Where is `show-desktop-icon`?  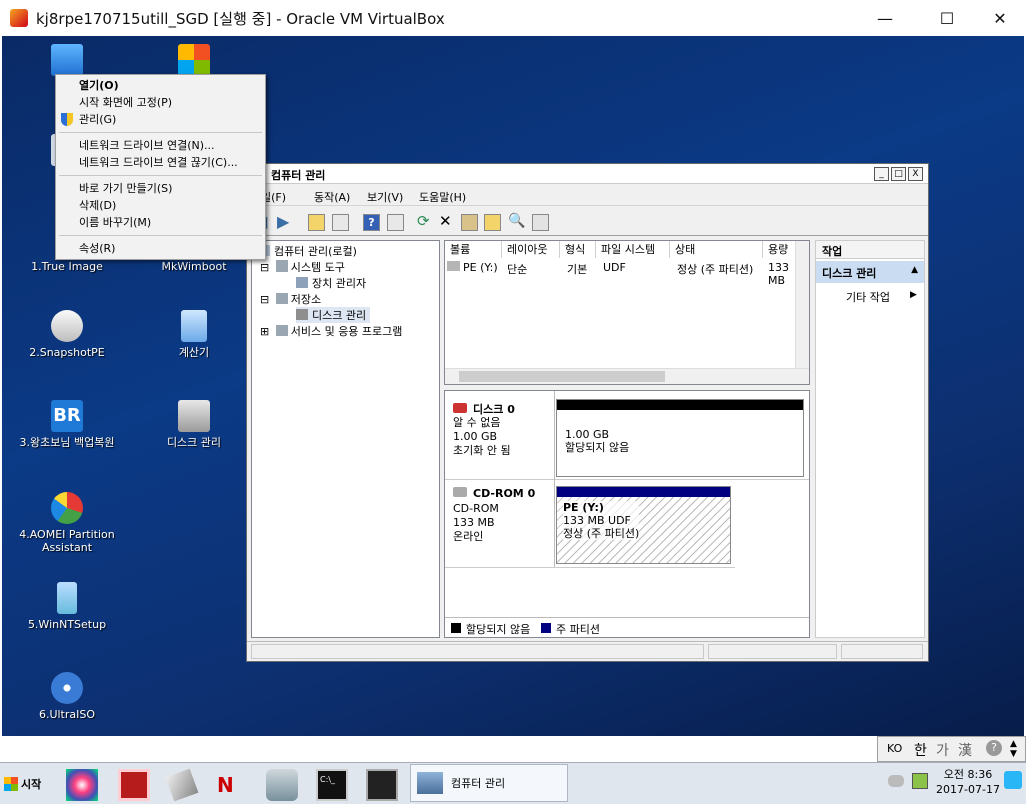 show-desktop-icon is located at coordinates (1013, 780).